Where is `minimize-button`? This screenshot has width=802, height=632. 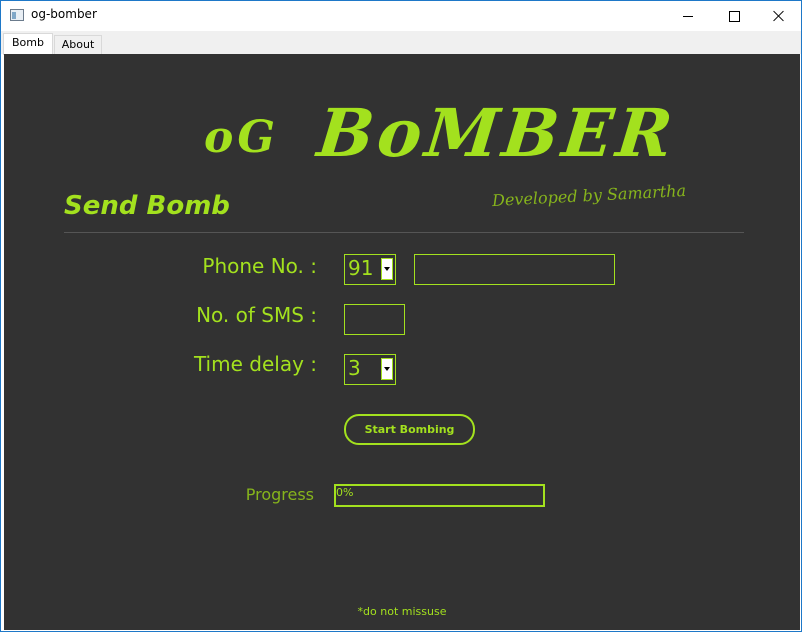 minimize-button is located at coordinates (688, 16).